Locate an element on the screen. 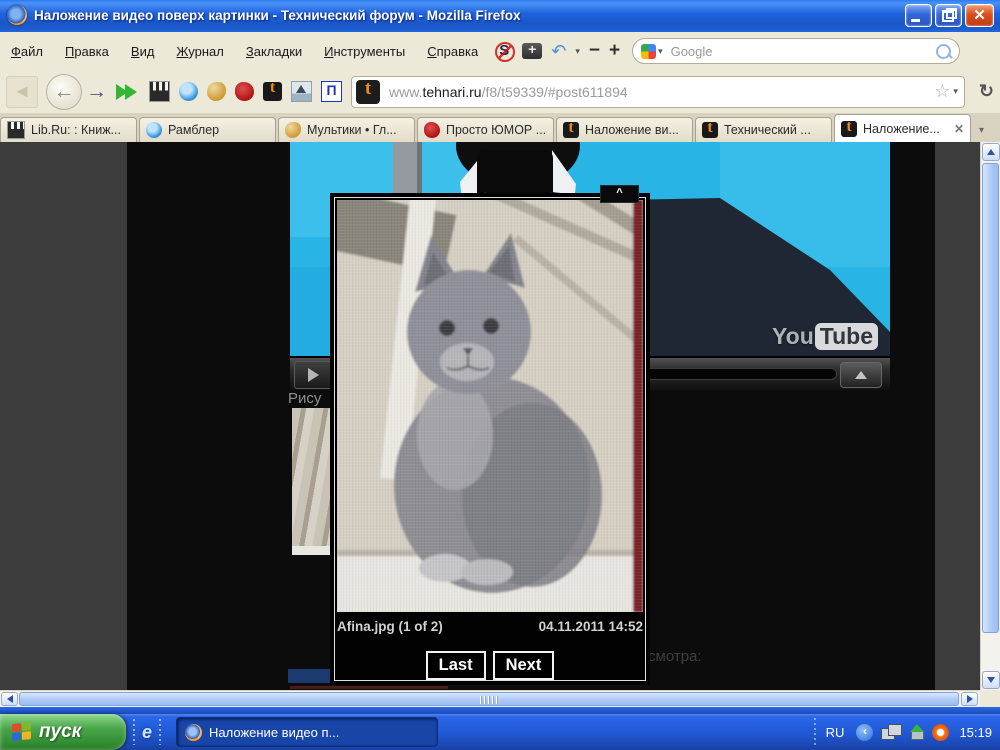 This screenshot has width=1000, height=750. start-label: пуск is located at coordinates (60, 731).